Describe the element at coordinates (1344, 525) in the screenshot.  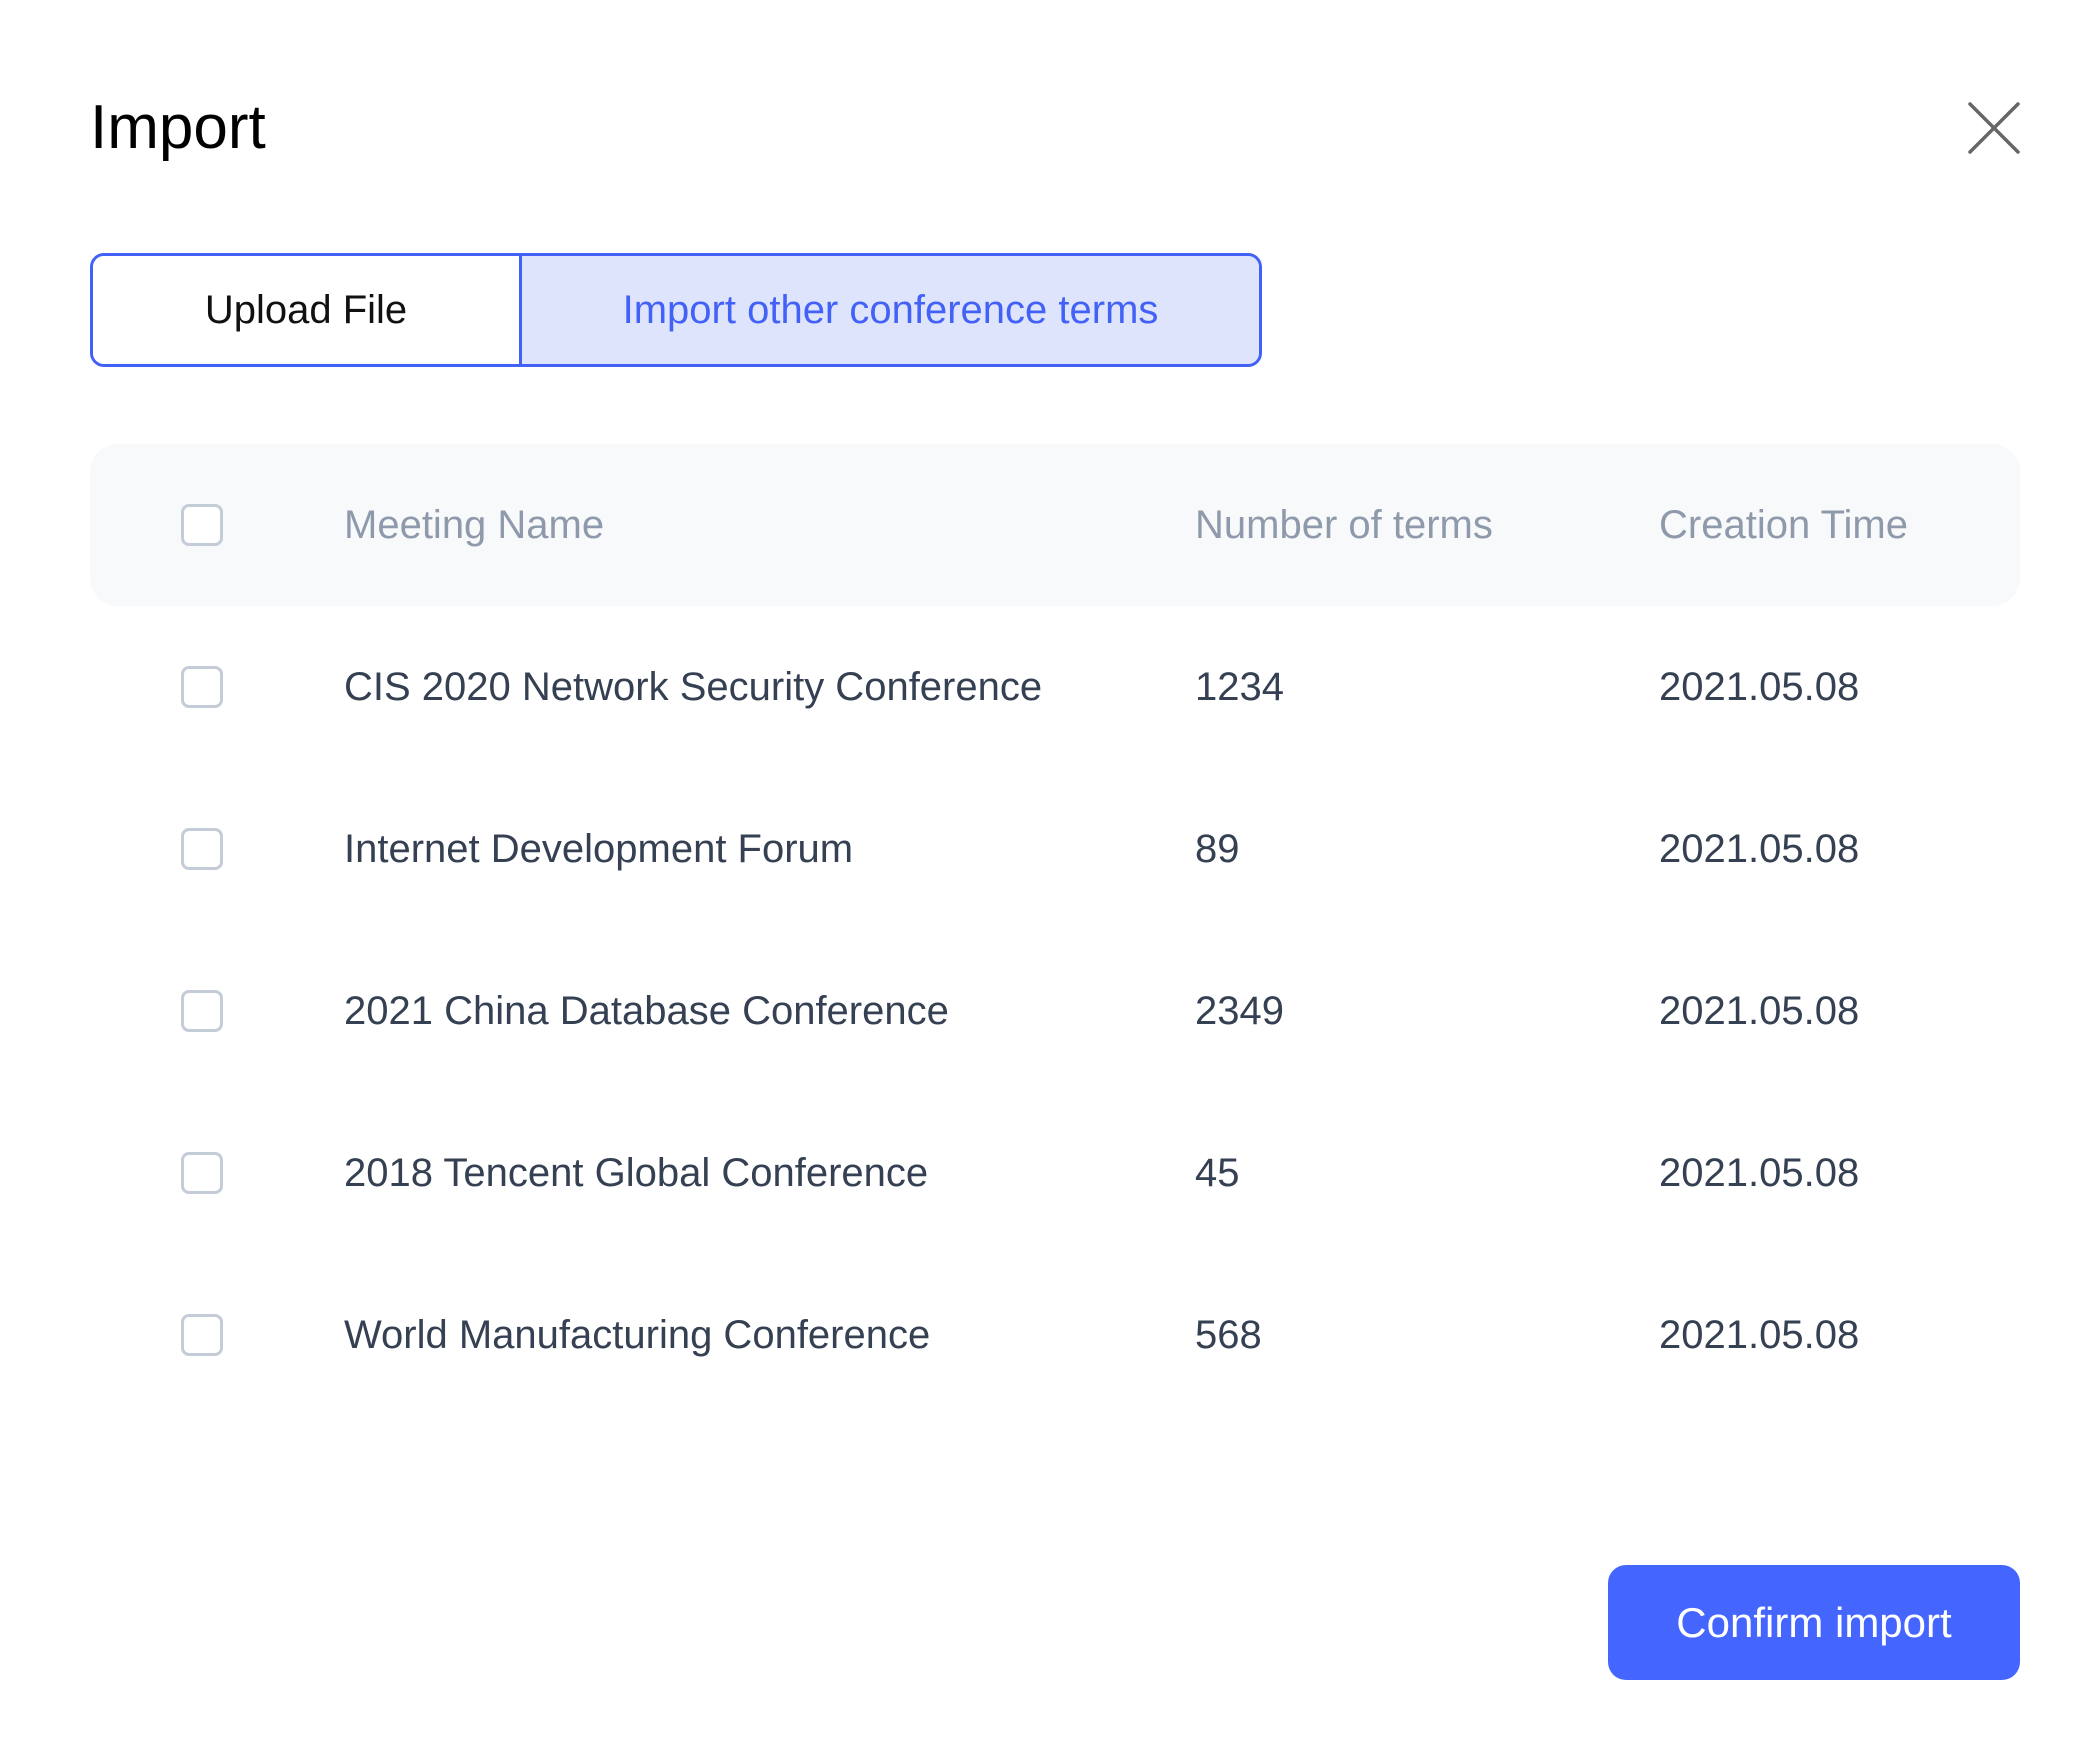
I see `column-header-number-of-terms: Number of terms` at that location.